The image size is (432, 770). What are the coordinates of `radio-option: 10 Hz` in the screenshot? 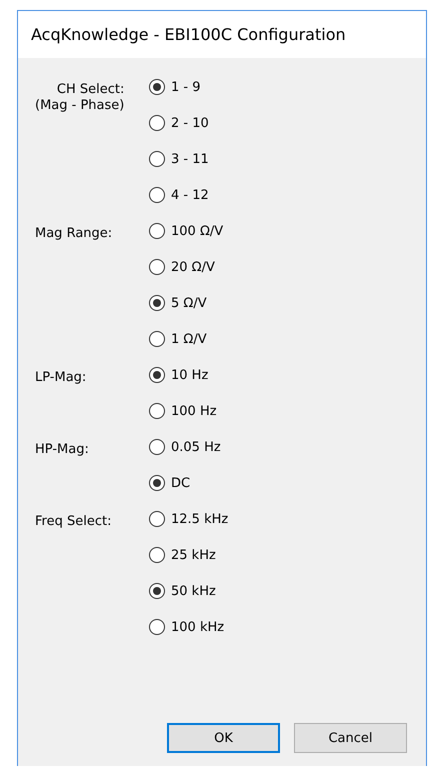 It's located at (183, 375).